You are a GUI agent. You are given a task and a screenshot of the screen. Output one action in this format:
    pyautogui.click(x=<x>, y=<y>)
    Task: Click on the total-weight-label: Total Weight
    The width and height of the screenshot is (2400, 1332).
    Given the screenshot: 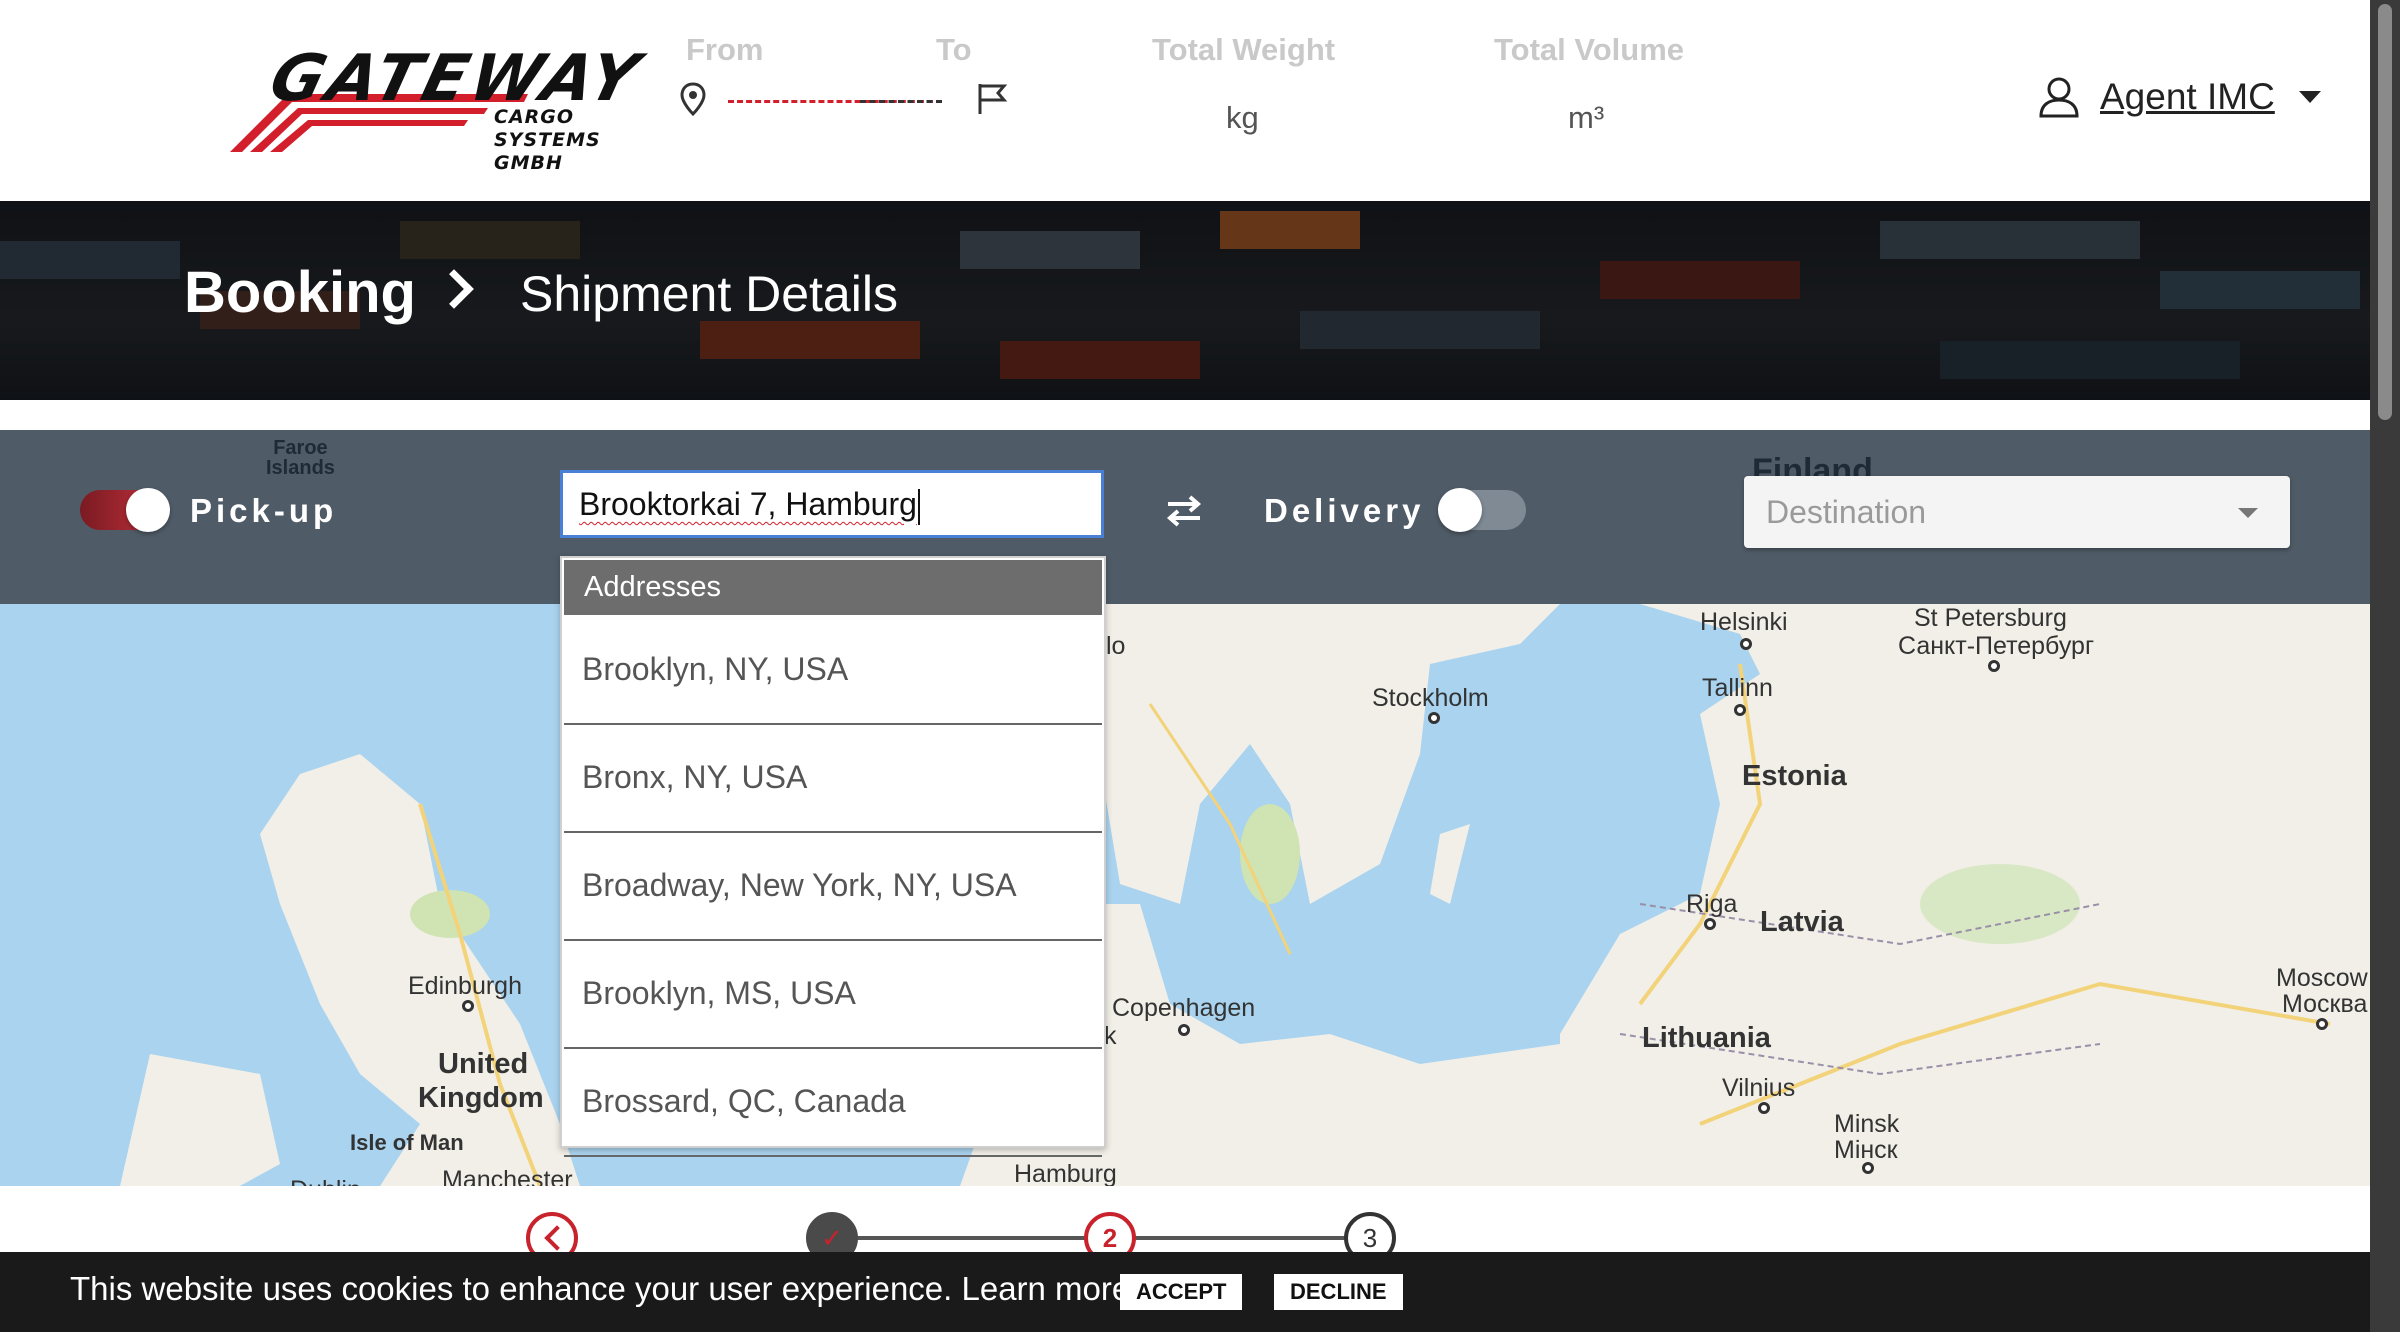 What is the action you would take?
    pyautogui.click(x=1244, y=49)
    